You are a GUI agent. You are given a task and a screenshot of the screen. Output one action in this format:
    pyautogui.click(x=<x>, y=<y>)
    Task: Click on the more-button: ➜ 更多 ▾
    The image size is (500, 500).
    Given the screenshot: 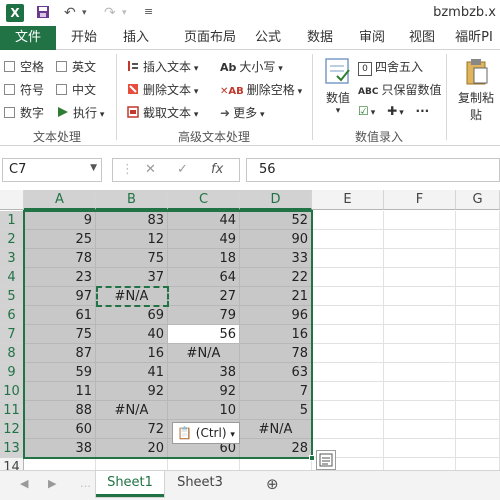 What is the action you would take?
    pyautogui.click(x=242, y=112)
    